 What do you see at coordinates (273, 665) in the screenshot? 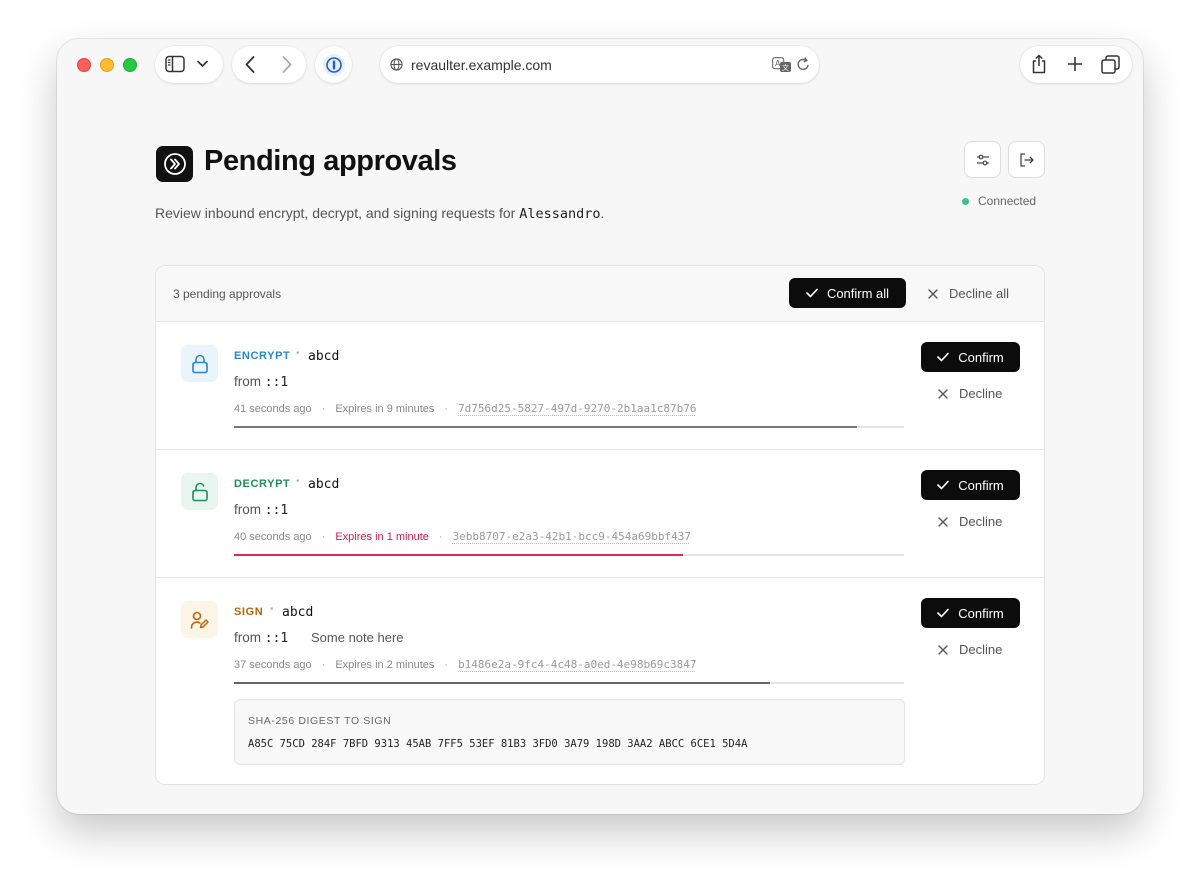
I see `request-age: 37 seconds ago` at bounding box center [273, 665].